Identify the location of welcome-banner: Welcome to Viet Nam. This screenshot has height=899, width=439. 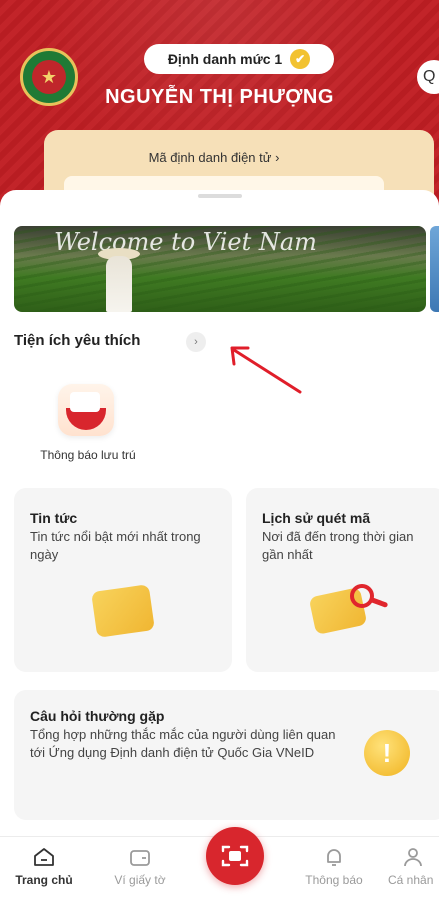
(220, 269).